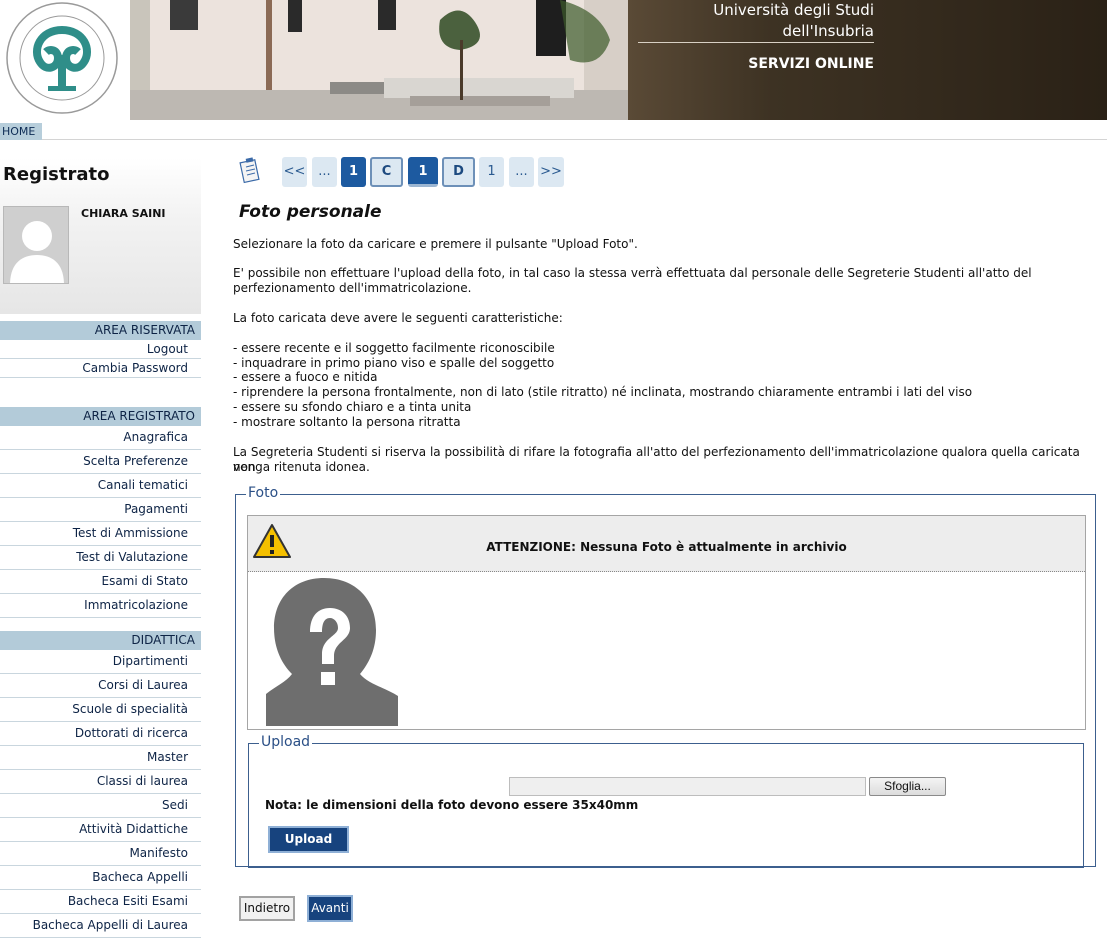 Image resolution: width=1107 pixels, height=938 pixels. What do you see at coordinates (756, 42) in the screenshot?
I see `header-divider` at bounding box center [756, 42].